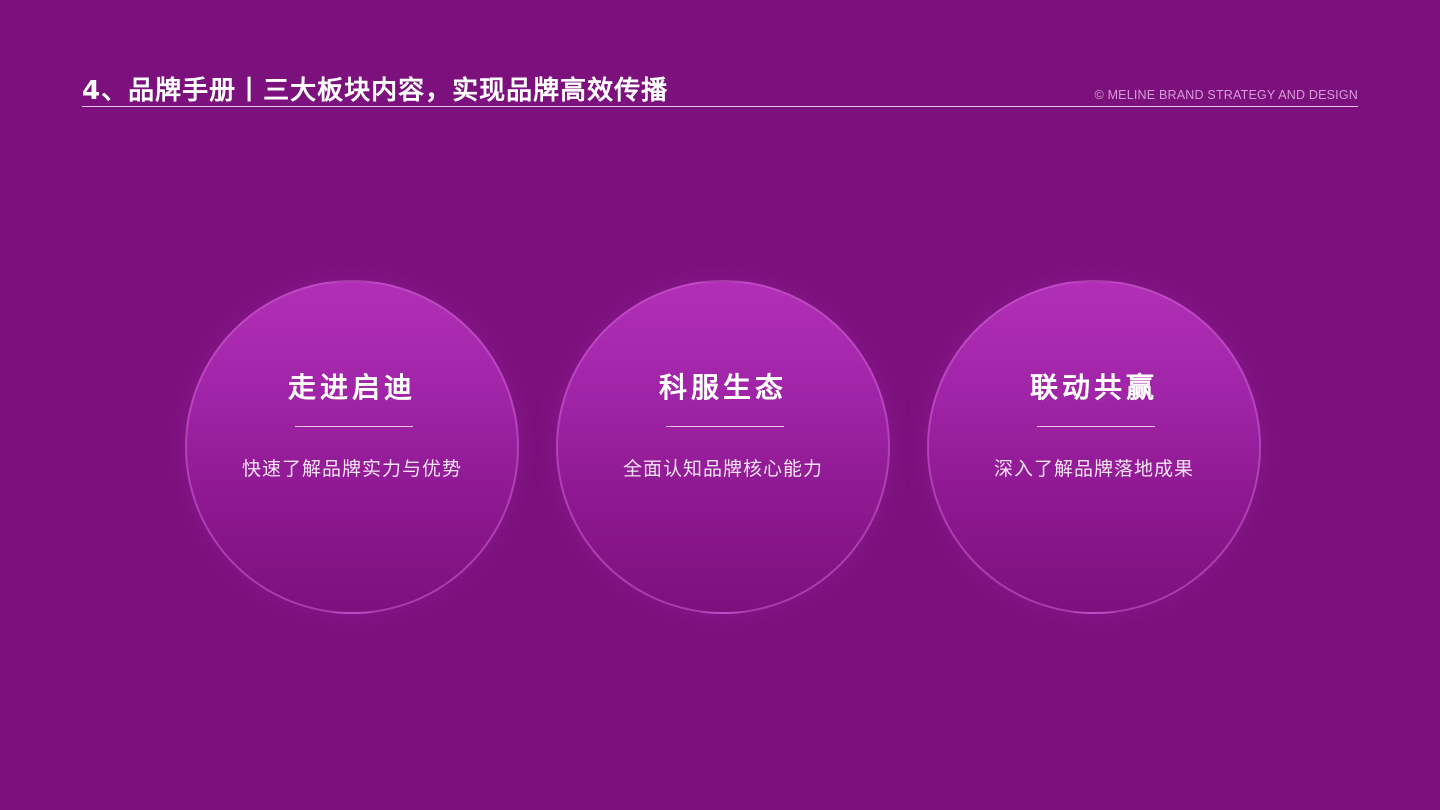 The width and height of the screenshot is (1440, 810). Describe the element at coordinates (352, 447) in the screenshot. I see `section-card-1: 走进启迪 快速了解品牌实力与优势` at that location.